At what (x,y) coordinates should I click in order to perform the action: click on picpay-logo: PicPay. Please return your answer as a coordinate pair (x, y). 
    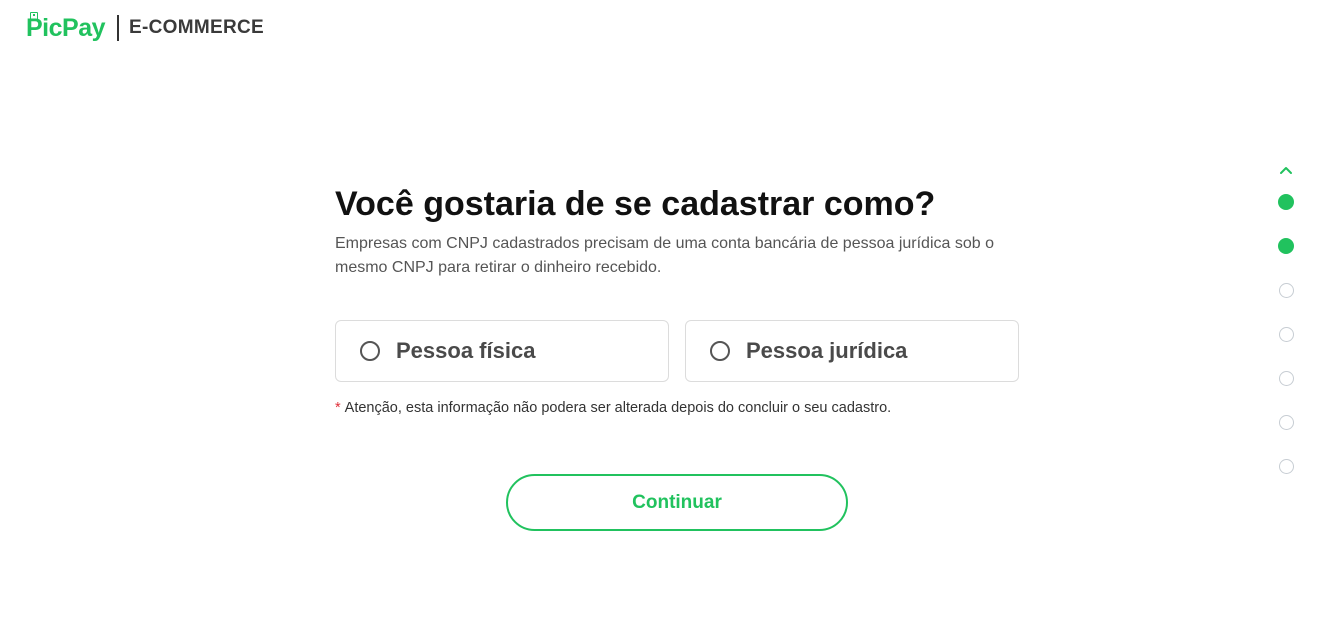
    Looking at the image, I should click on (66, 27).